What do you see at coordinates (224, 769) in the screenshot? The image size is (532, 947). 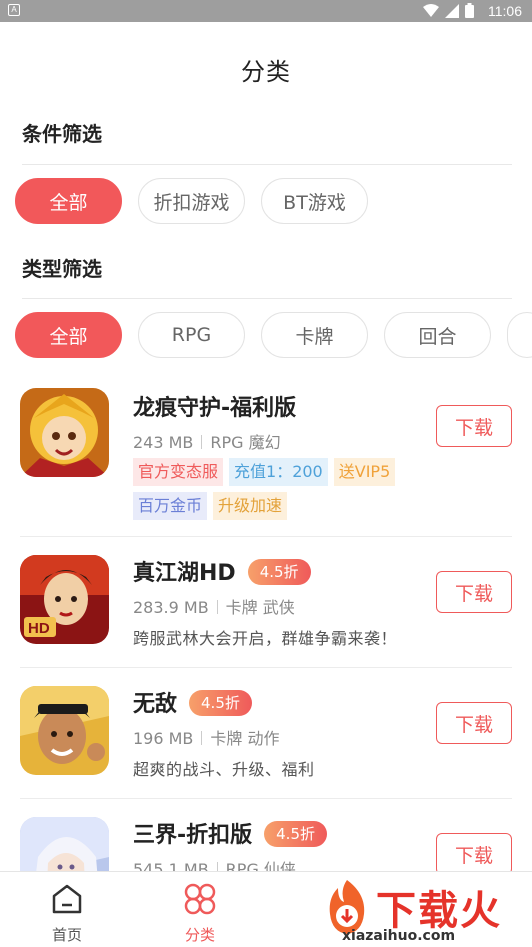 I see `game-description: 超爽的战斗、升级、福利` at bounding box center [224, 769].